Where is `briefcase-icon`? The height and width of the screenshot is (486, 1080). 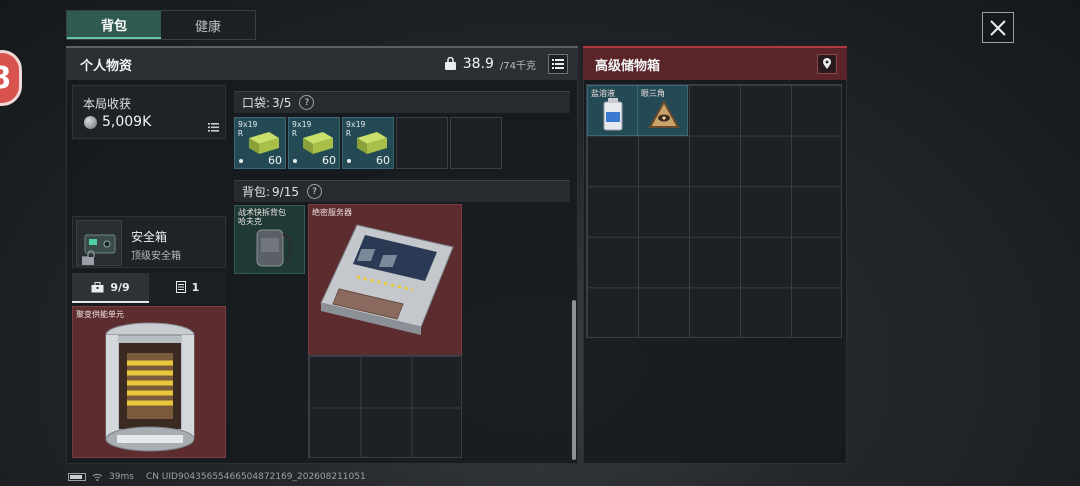 briefcase-icon is located at coordinates (97, 286).